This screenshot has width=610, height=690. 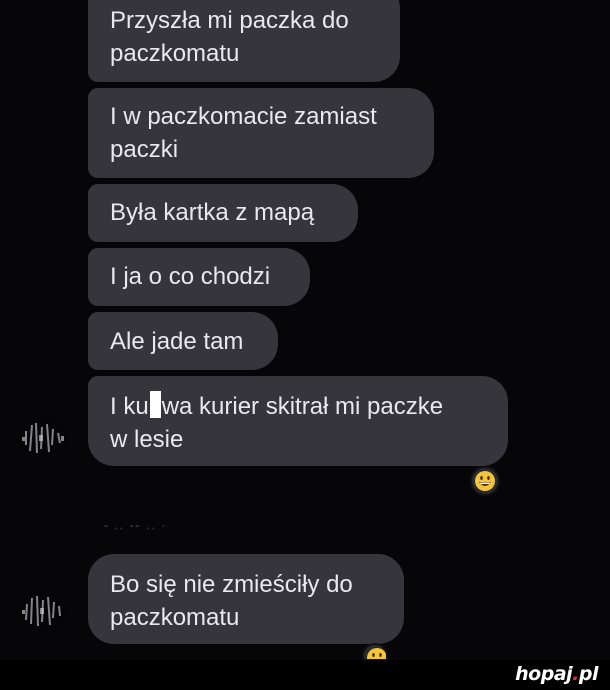 What do you see at coordinates (177, 341) in the screenshot?
I see `message-text-line: Ale jade tam` at bounding box center [177, 341].